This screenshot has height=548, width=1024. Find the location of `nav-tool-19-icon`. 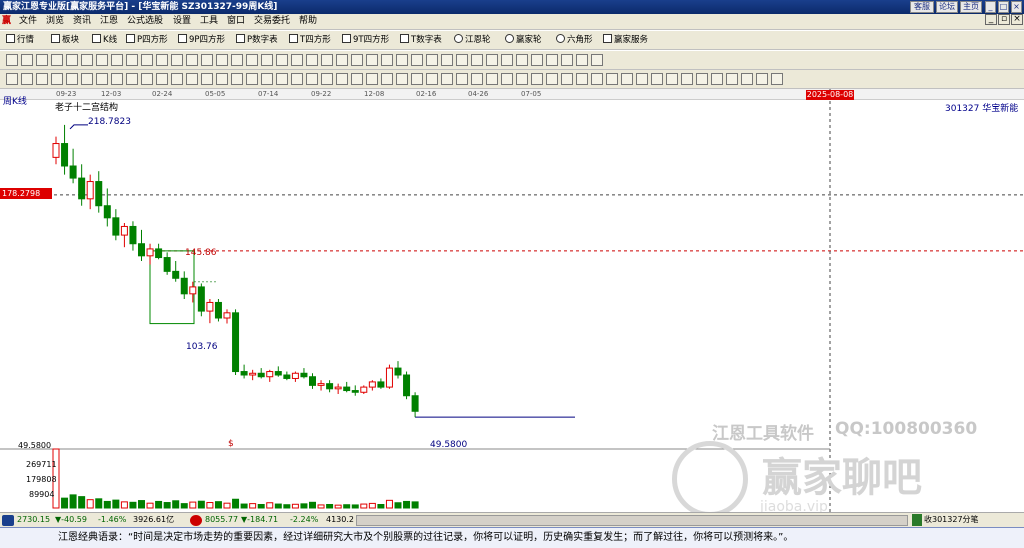

nav-tool-19-icon is located at coordinates (282, 60).